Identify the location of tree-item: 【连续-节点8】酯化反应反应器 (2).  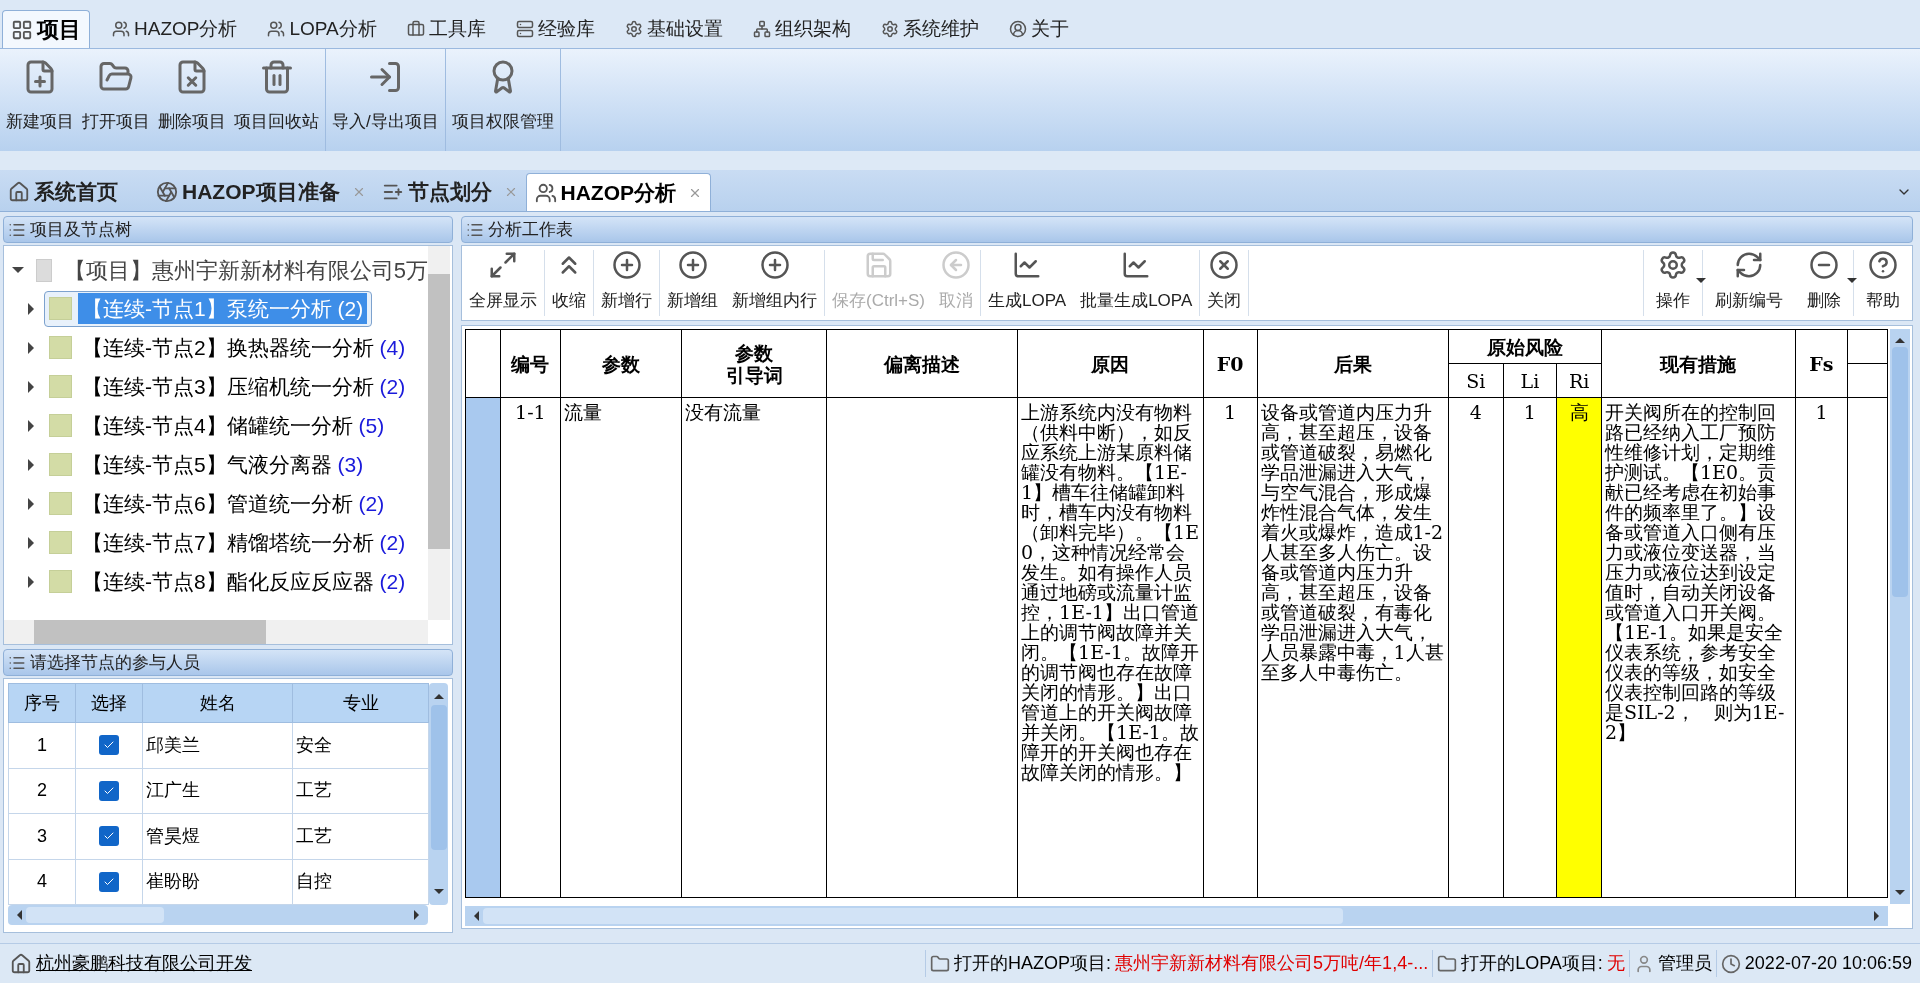
(229, 581).